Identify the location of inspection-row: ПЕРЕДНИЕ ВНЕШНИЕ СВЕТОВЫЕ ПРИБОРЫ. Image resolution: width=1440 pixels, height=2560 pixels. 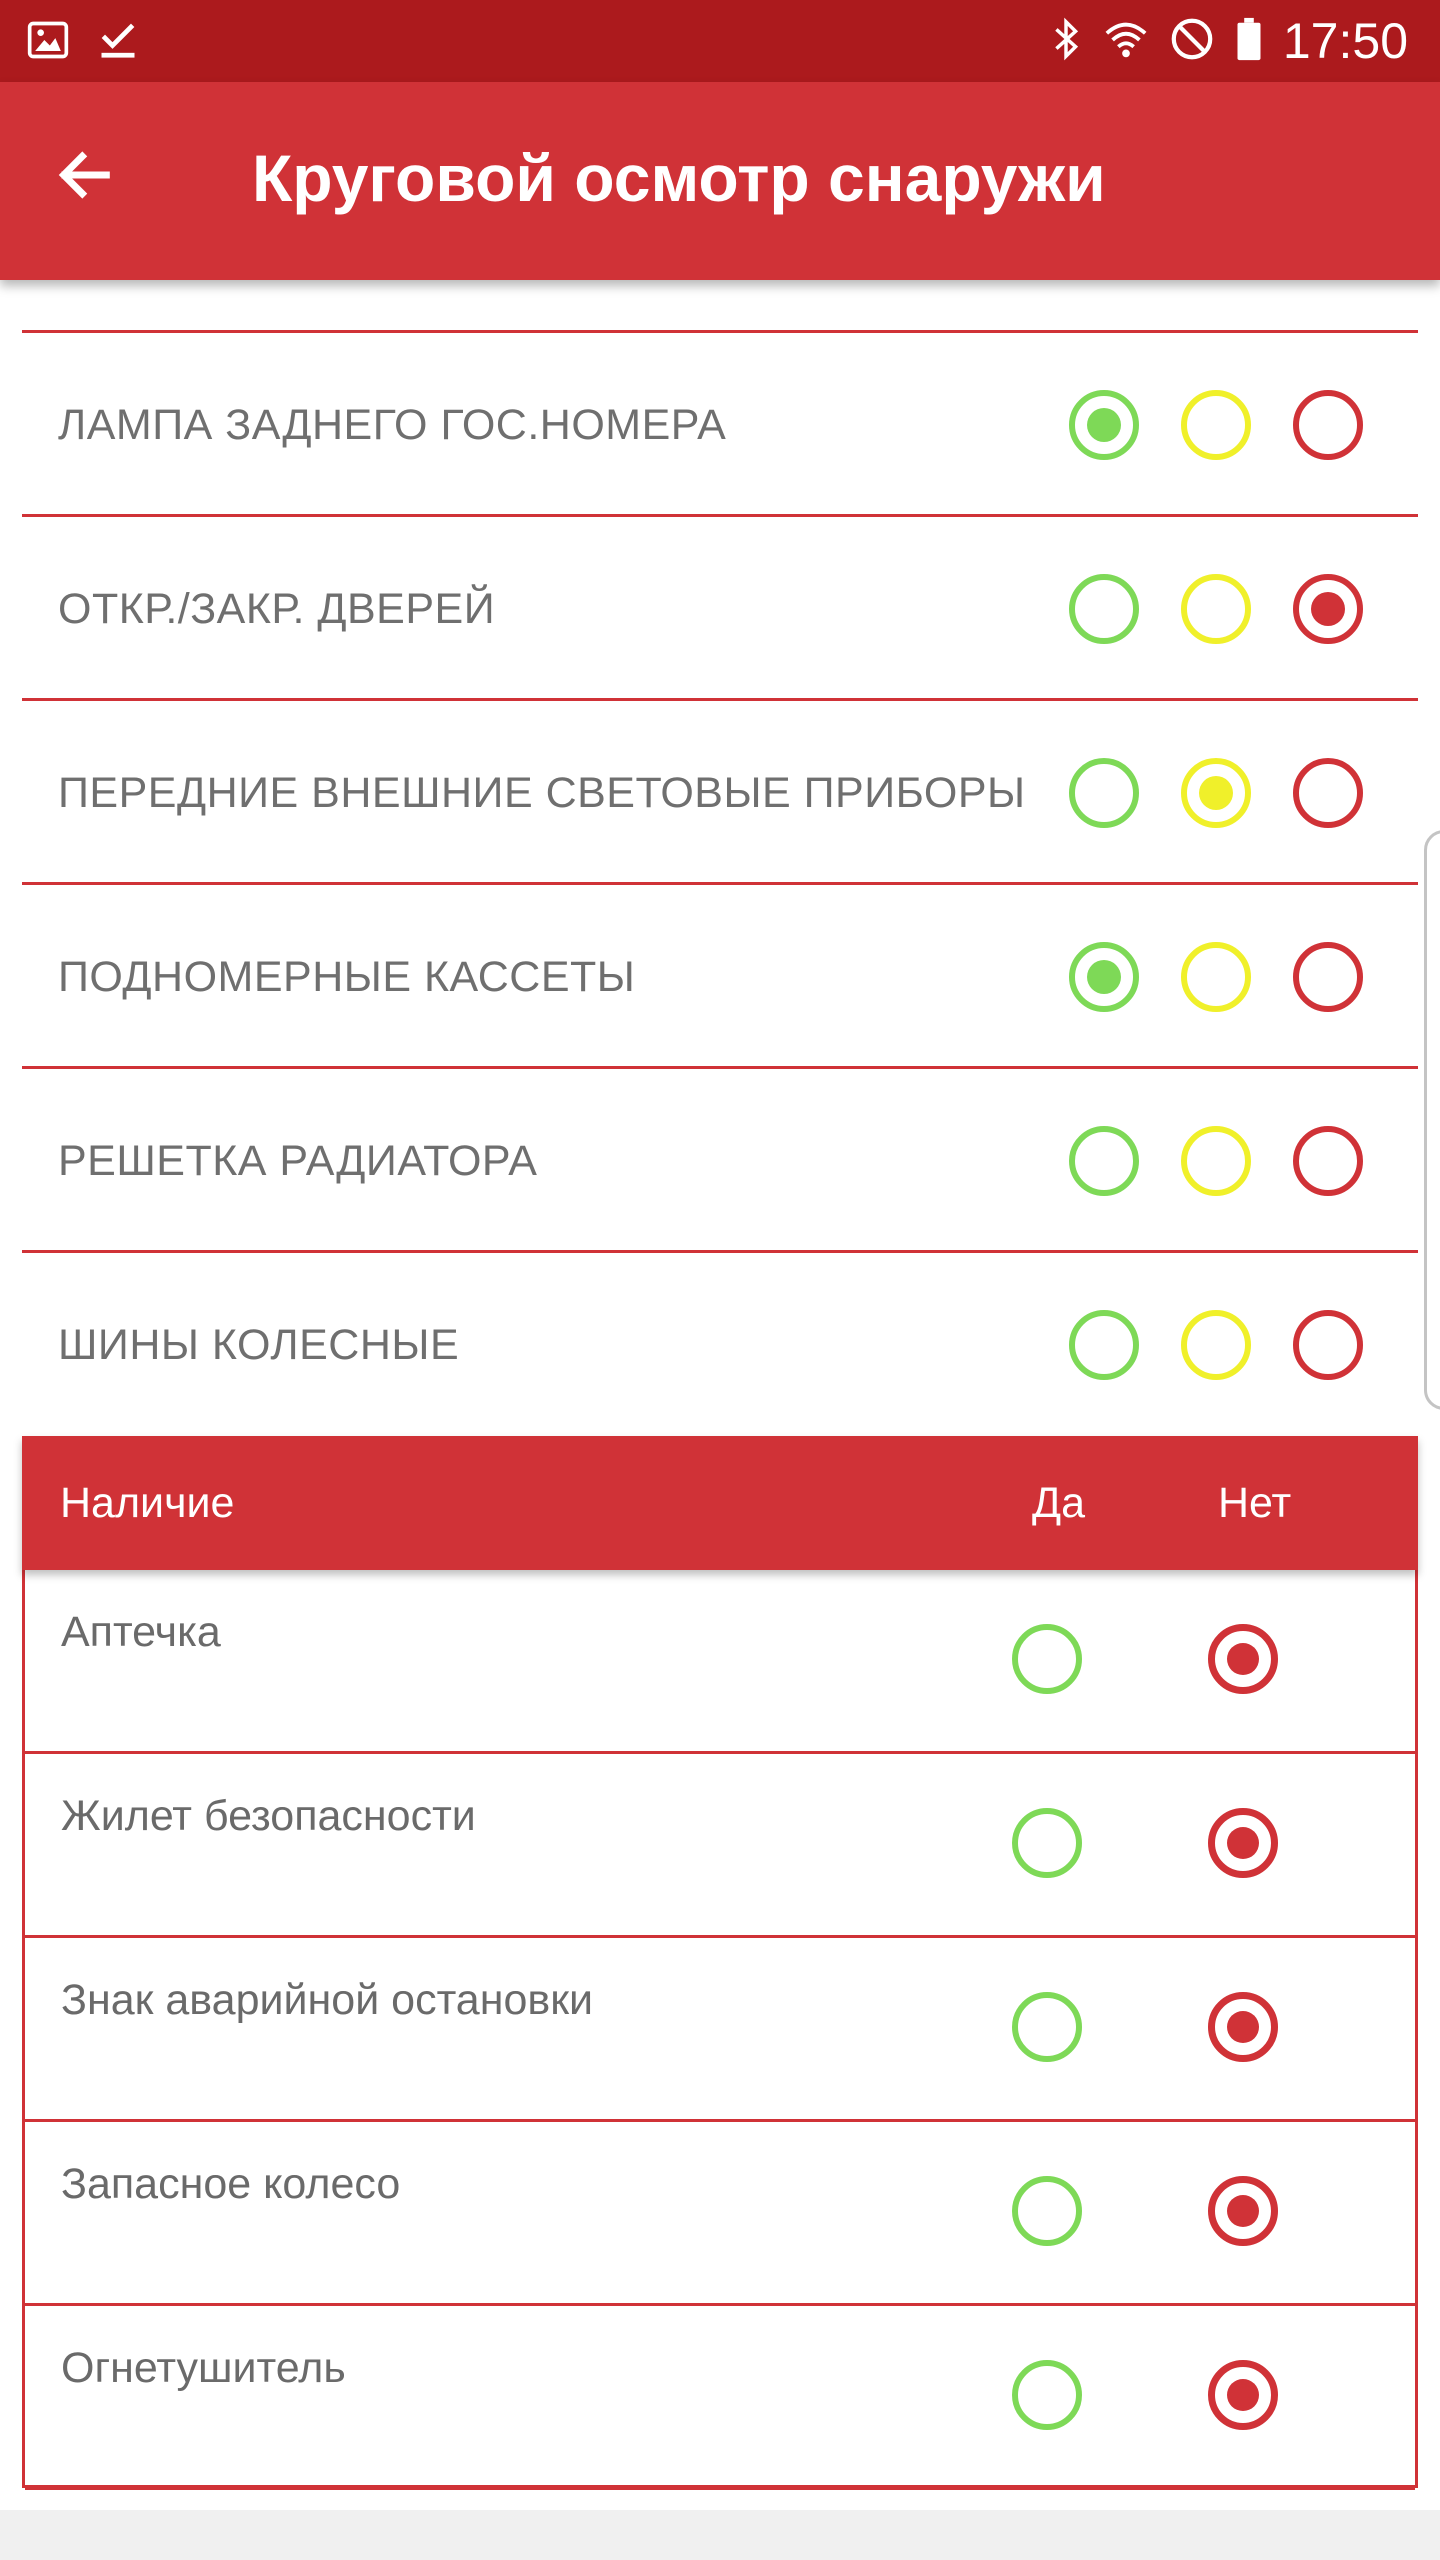
(720, 790).